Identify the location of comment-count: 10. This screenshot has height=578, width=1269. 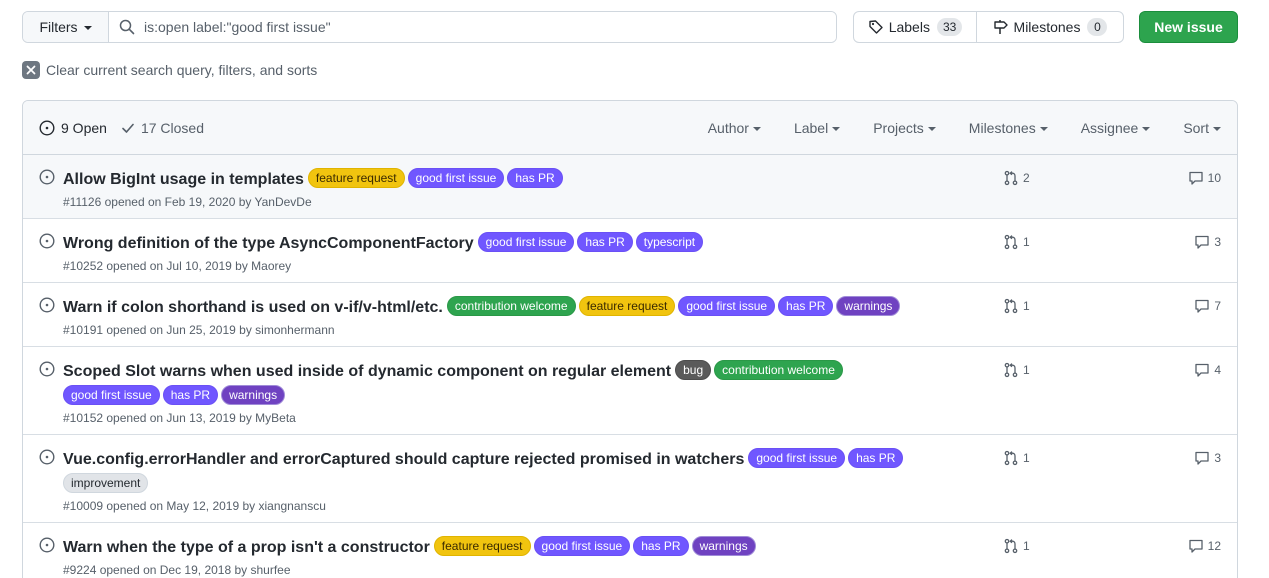
(1204, 178).